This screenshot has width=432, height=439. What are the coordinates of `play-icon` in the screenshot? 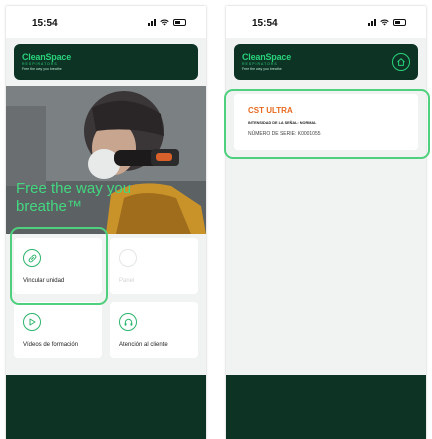 It's located at (32, 322).